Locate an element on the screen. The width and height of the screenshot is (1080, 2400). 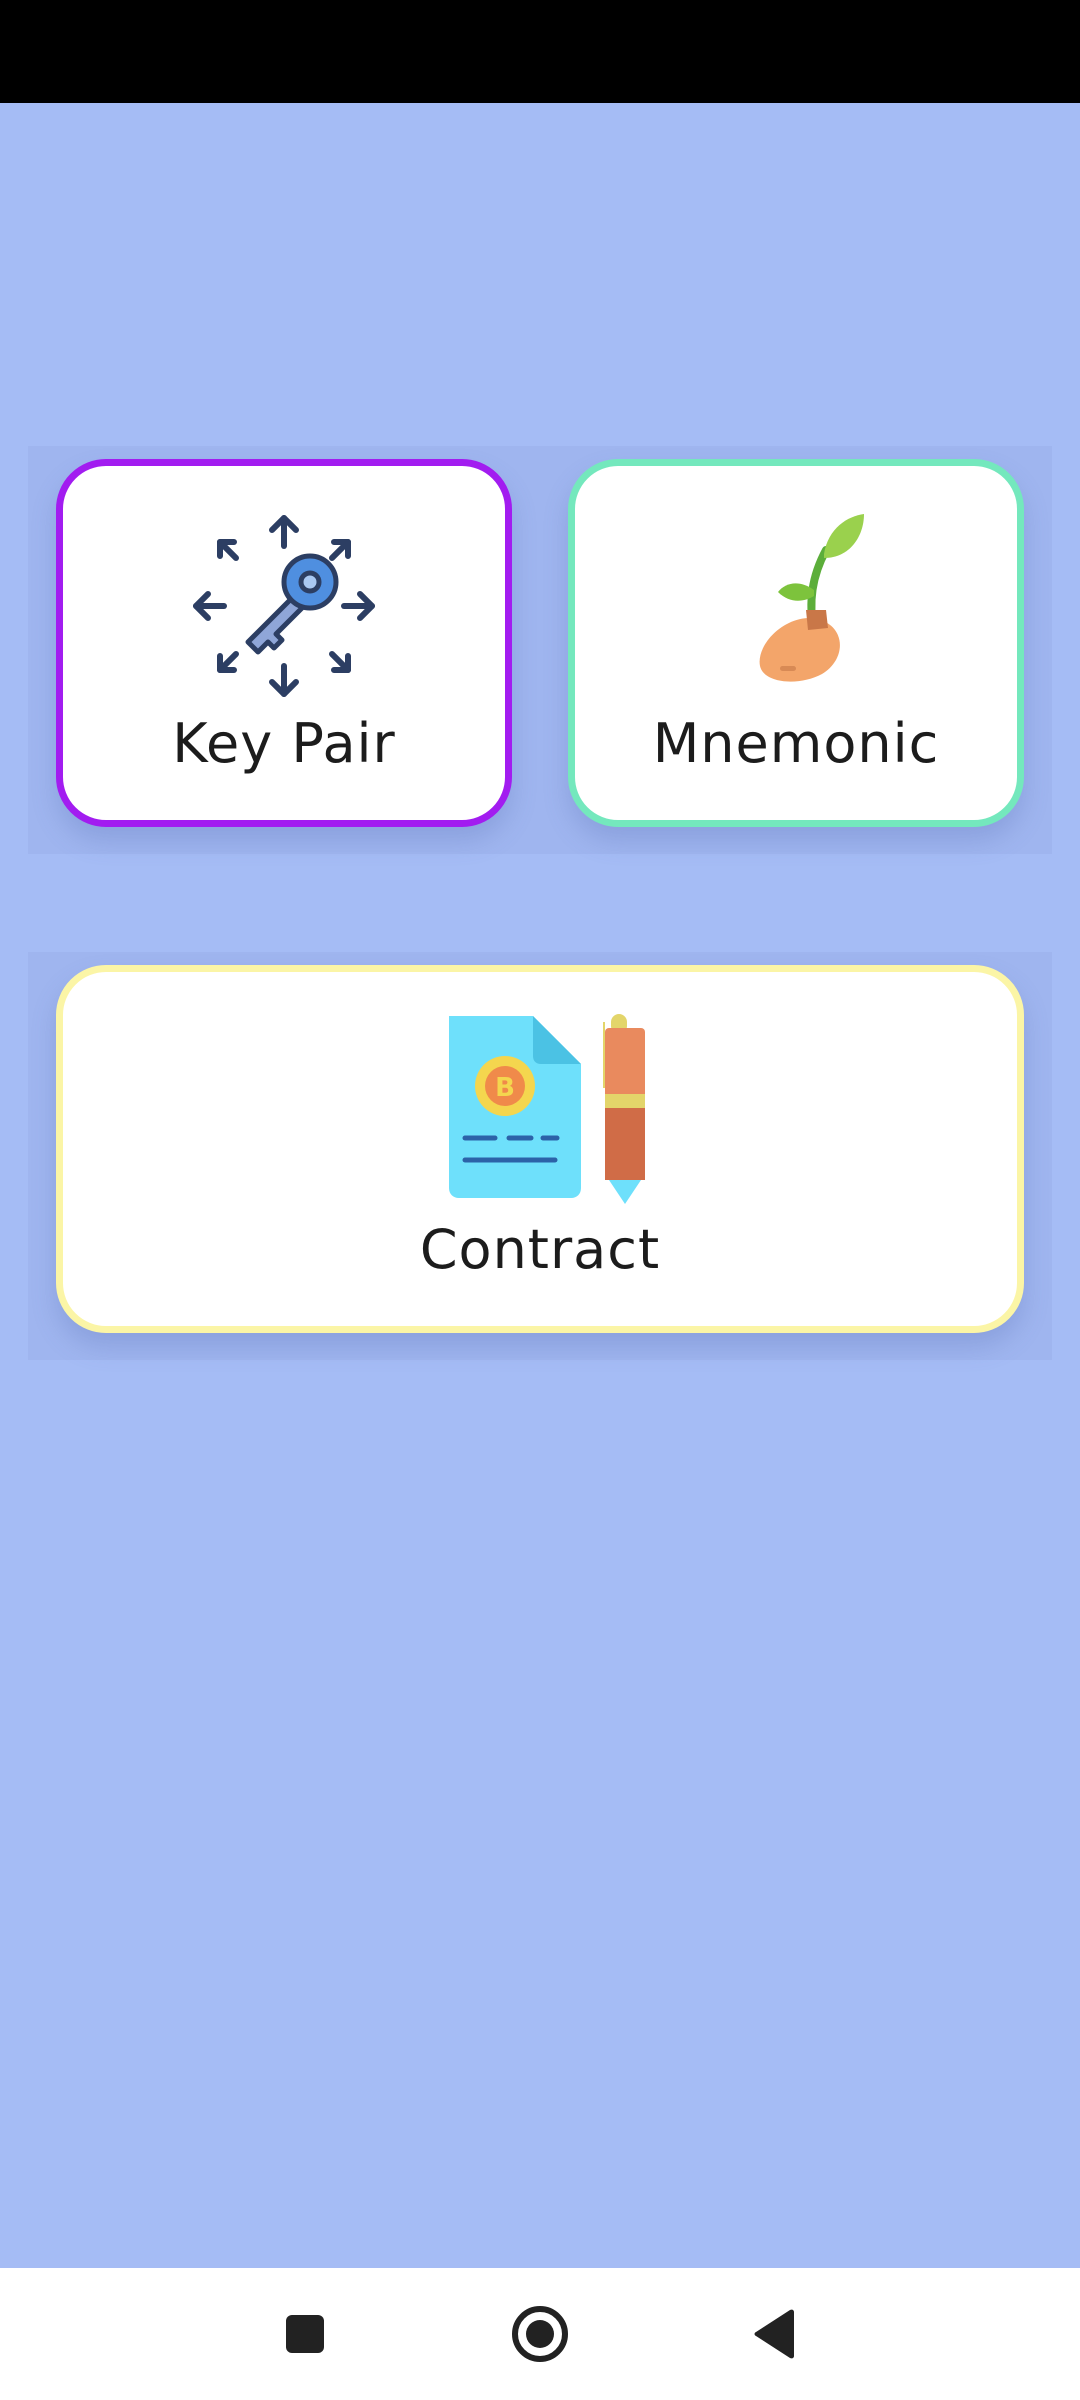
mnemonic-label: Mnemonic is located at coordinates (796, 743).